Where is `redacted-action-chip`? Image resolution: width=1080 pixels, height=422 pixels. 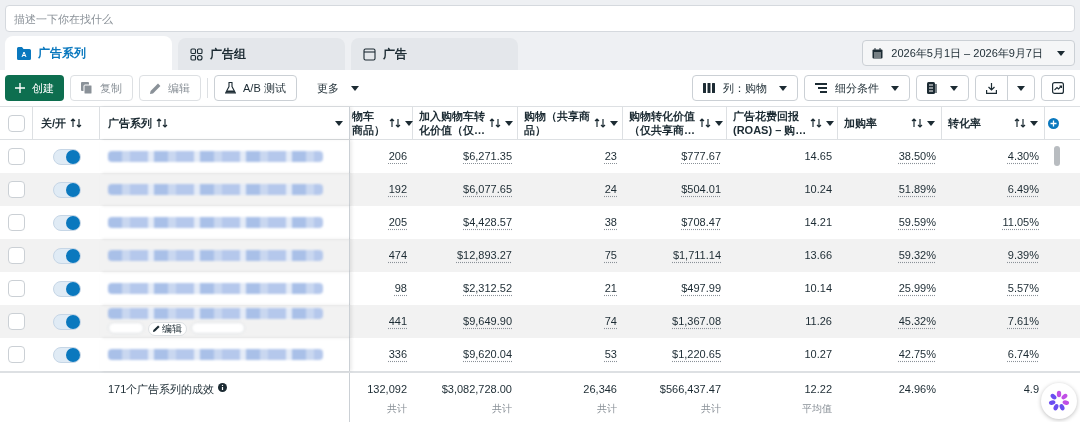
redacted-action-chip is located at coordinates (218, 327).